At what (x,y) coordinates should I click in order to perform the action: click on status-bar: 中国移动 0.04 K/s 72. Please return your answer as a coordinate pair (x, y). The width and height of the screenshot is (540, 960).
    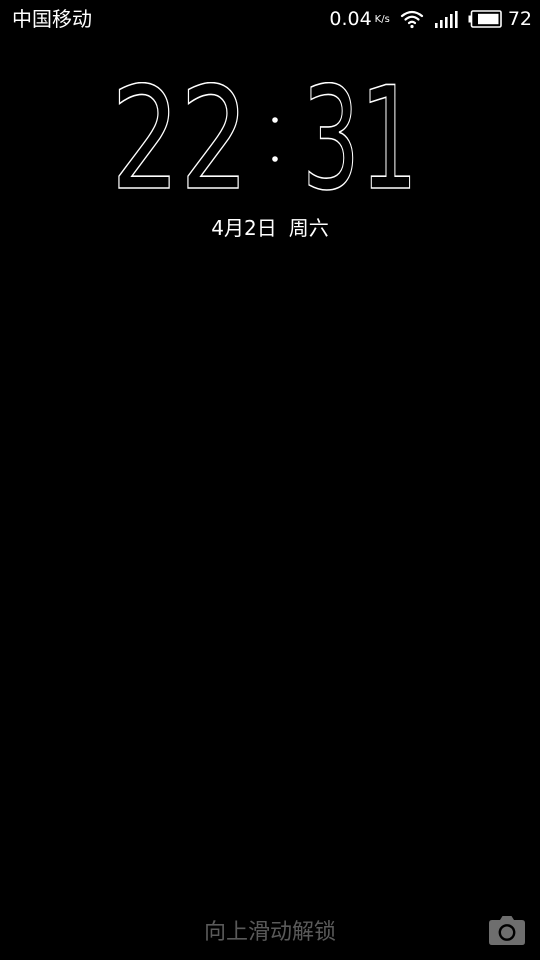
    Looking at the image, I should click on (270, 19).